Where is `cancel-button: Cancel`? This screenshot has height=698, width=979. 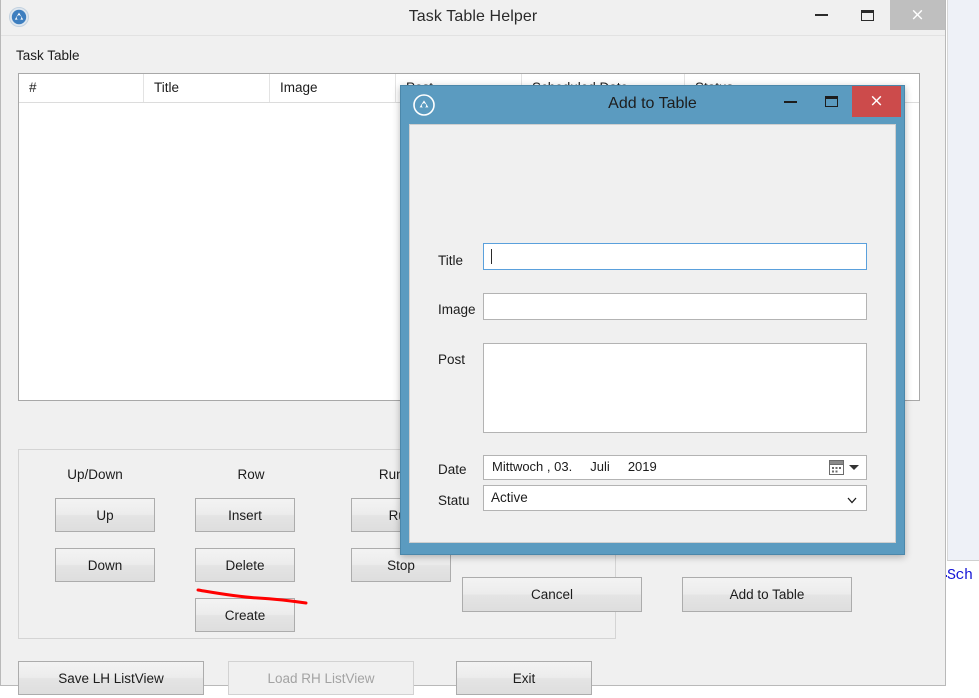
cancel-button: Cancel is located at coordinates (552, 594).